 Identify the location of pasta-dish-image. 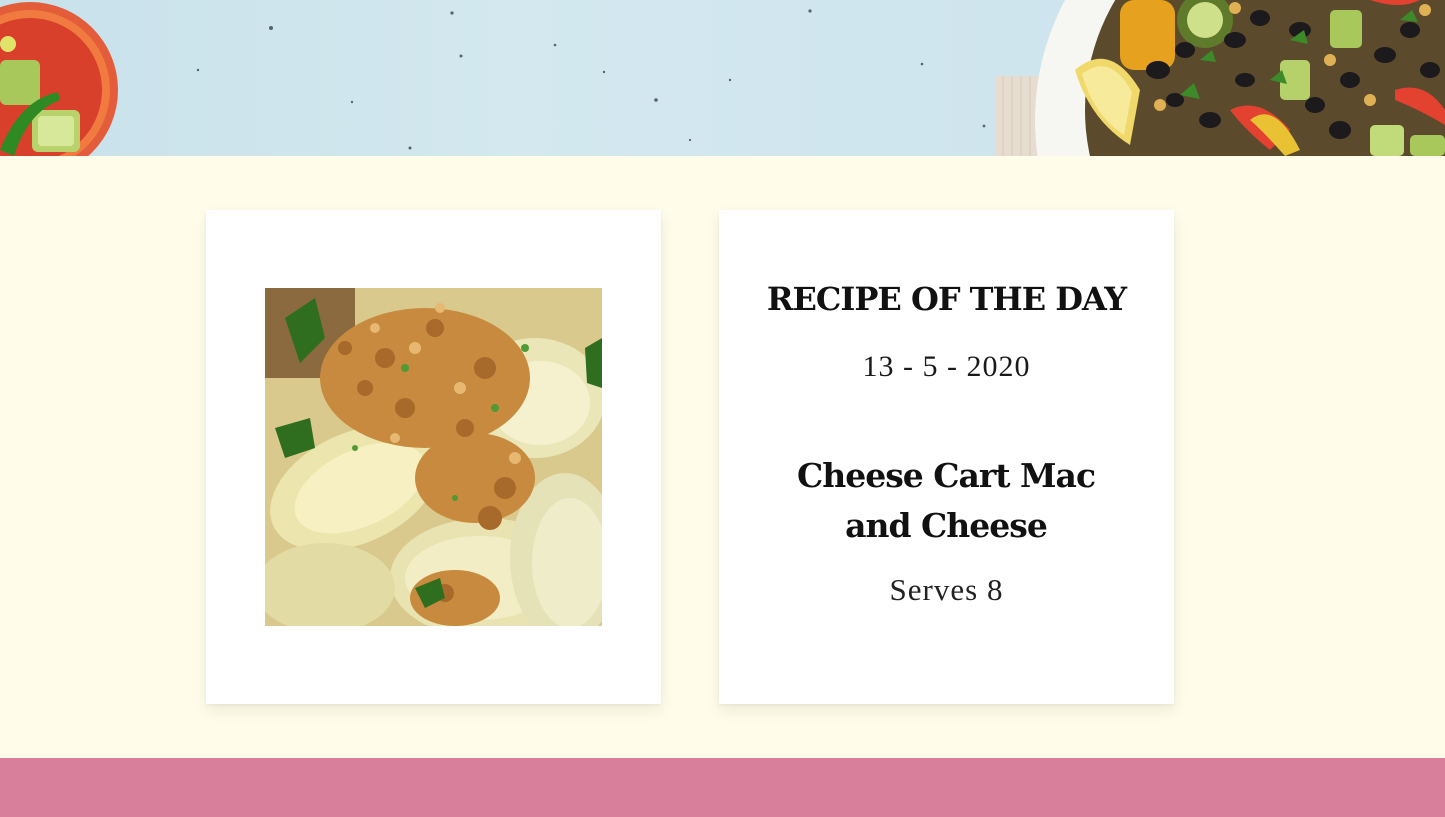
(433, 457).